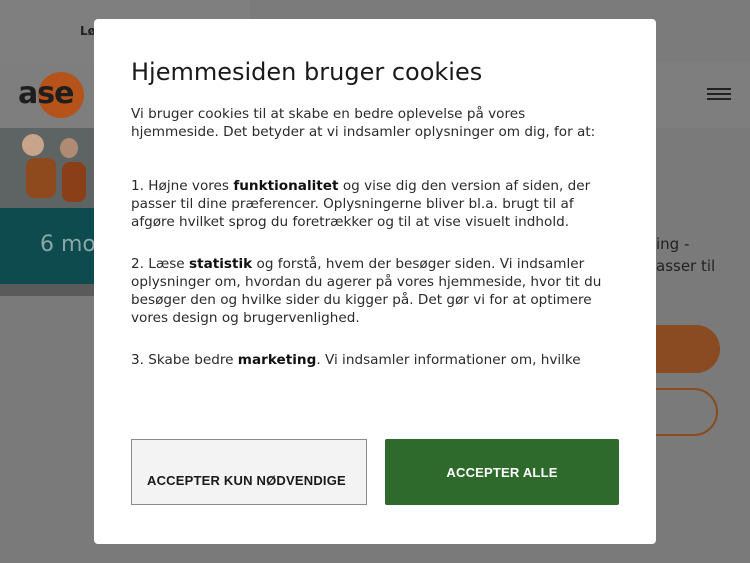  What do you see at coordinates (184, 360) in the screenshot?
I see `item-text: 3. Skabe bedre` at bounding box center [184, 360].